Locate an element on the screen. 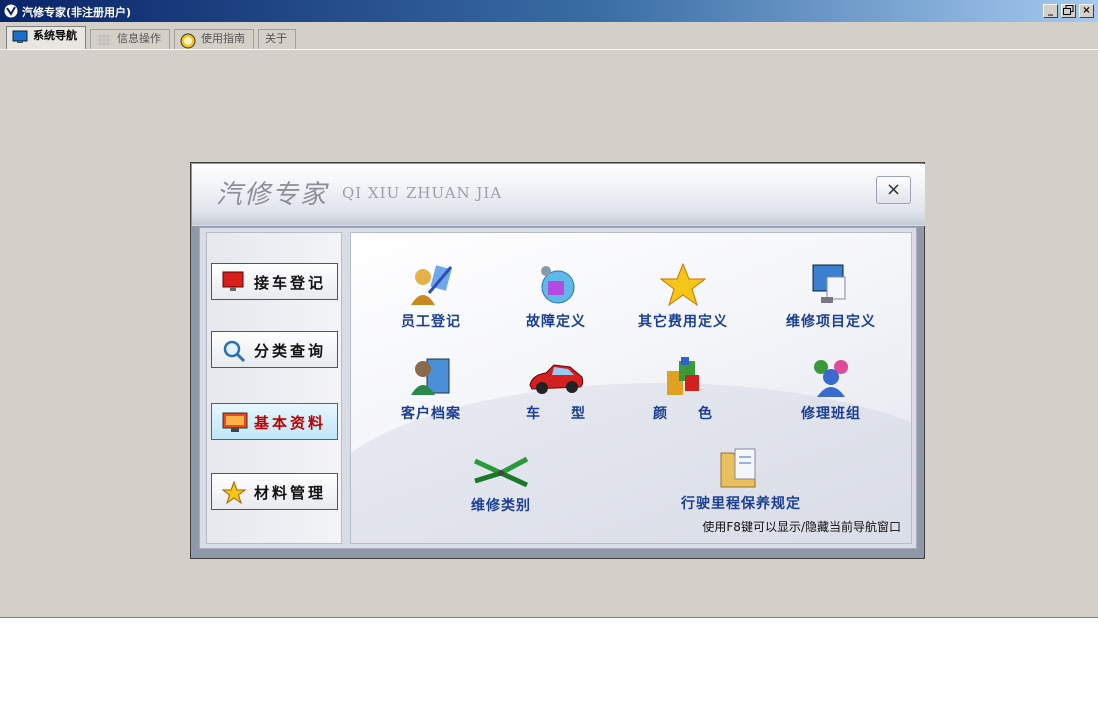 The height and width of the screenshot is (714, 1098). team-icon is located at coordinates (831, 378).